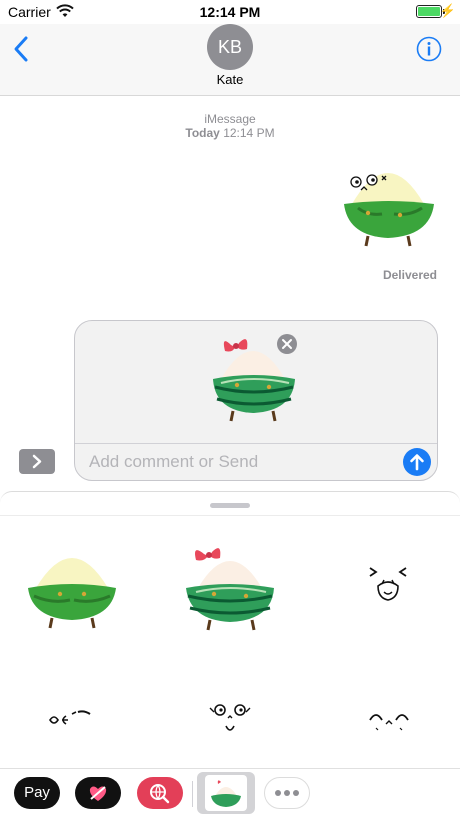 Image resolution: width=460 pixels, height=818 pixels. What do you see at coordinates (230, 47) in the screenshot?
I see `contact-avatar: KB` at bounding box center [230, 47].